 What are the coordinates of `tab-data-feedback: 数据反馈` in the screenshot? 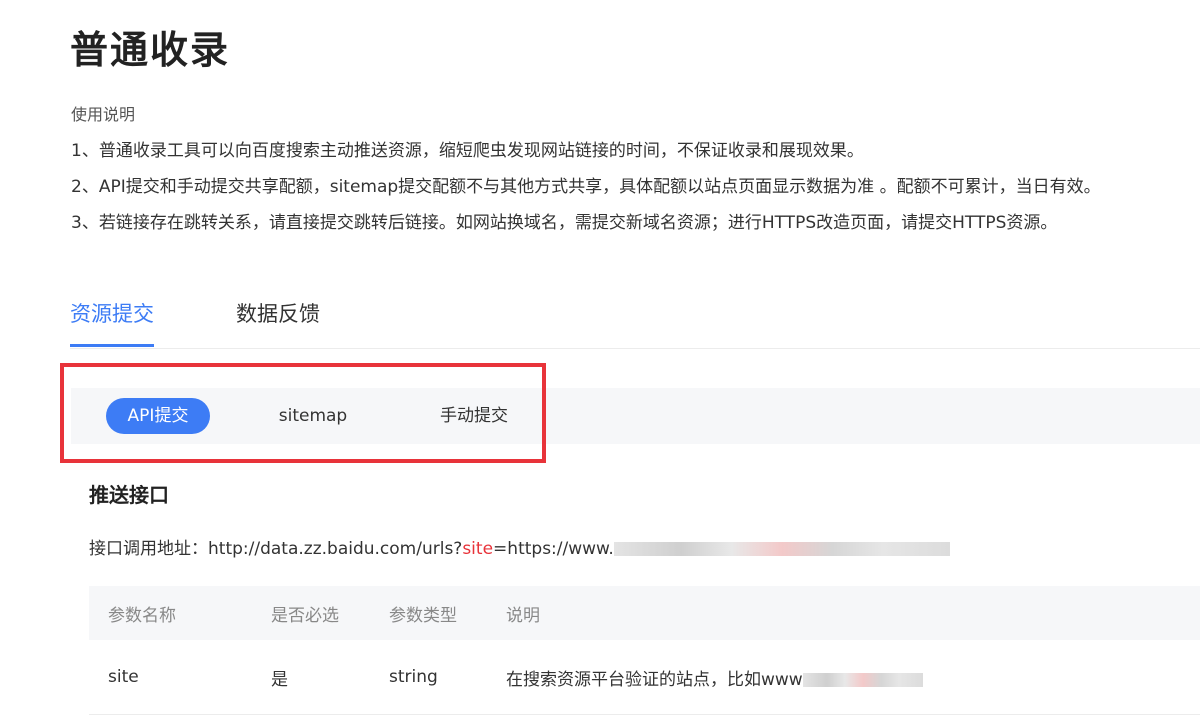 It's located at (278, 318).